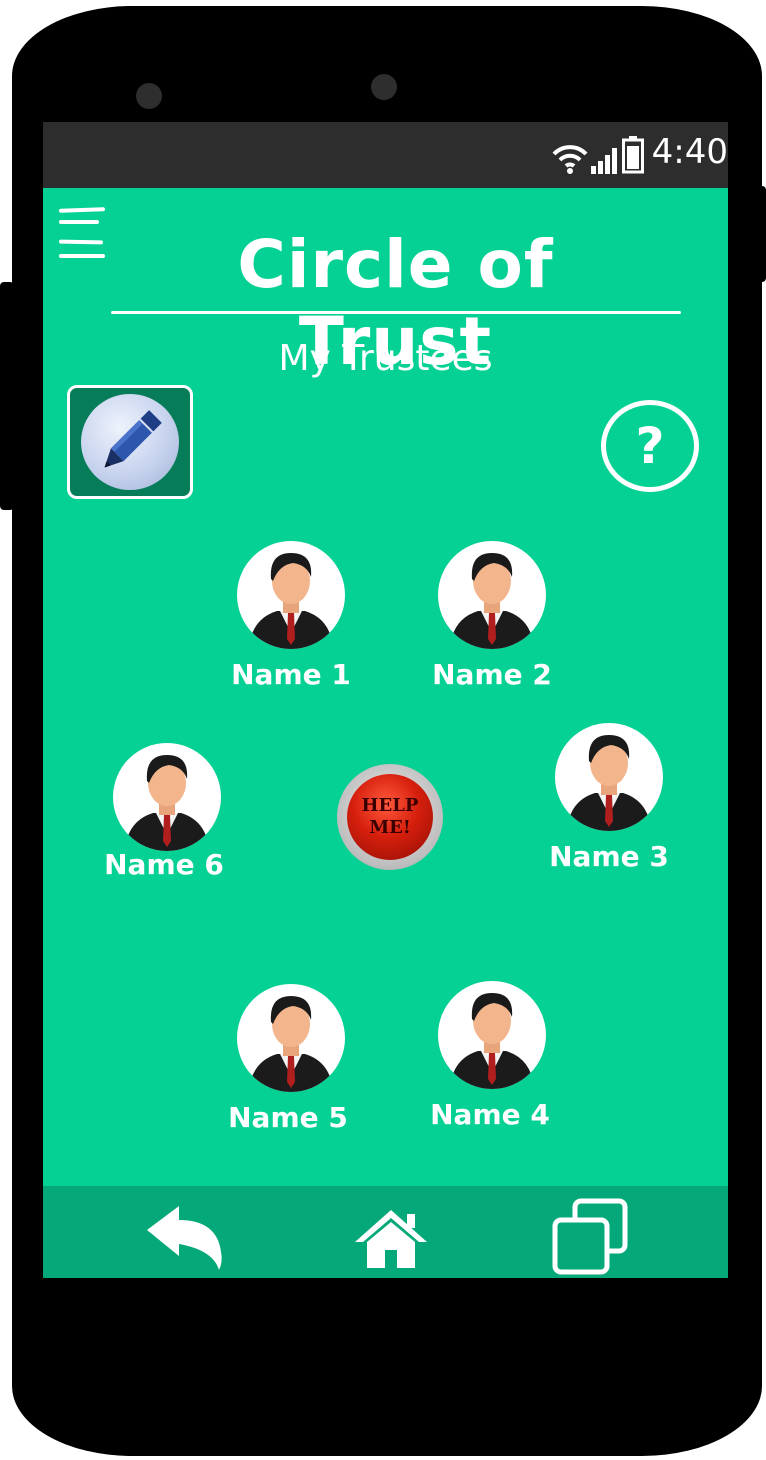 The height and width of the screenshot is (1460, 766). What do you see at coordinates (570, 159) in the screenshot?
I see `wifi-icon` at bounding box center [570, 159].